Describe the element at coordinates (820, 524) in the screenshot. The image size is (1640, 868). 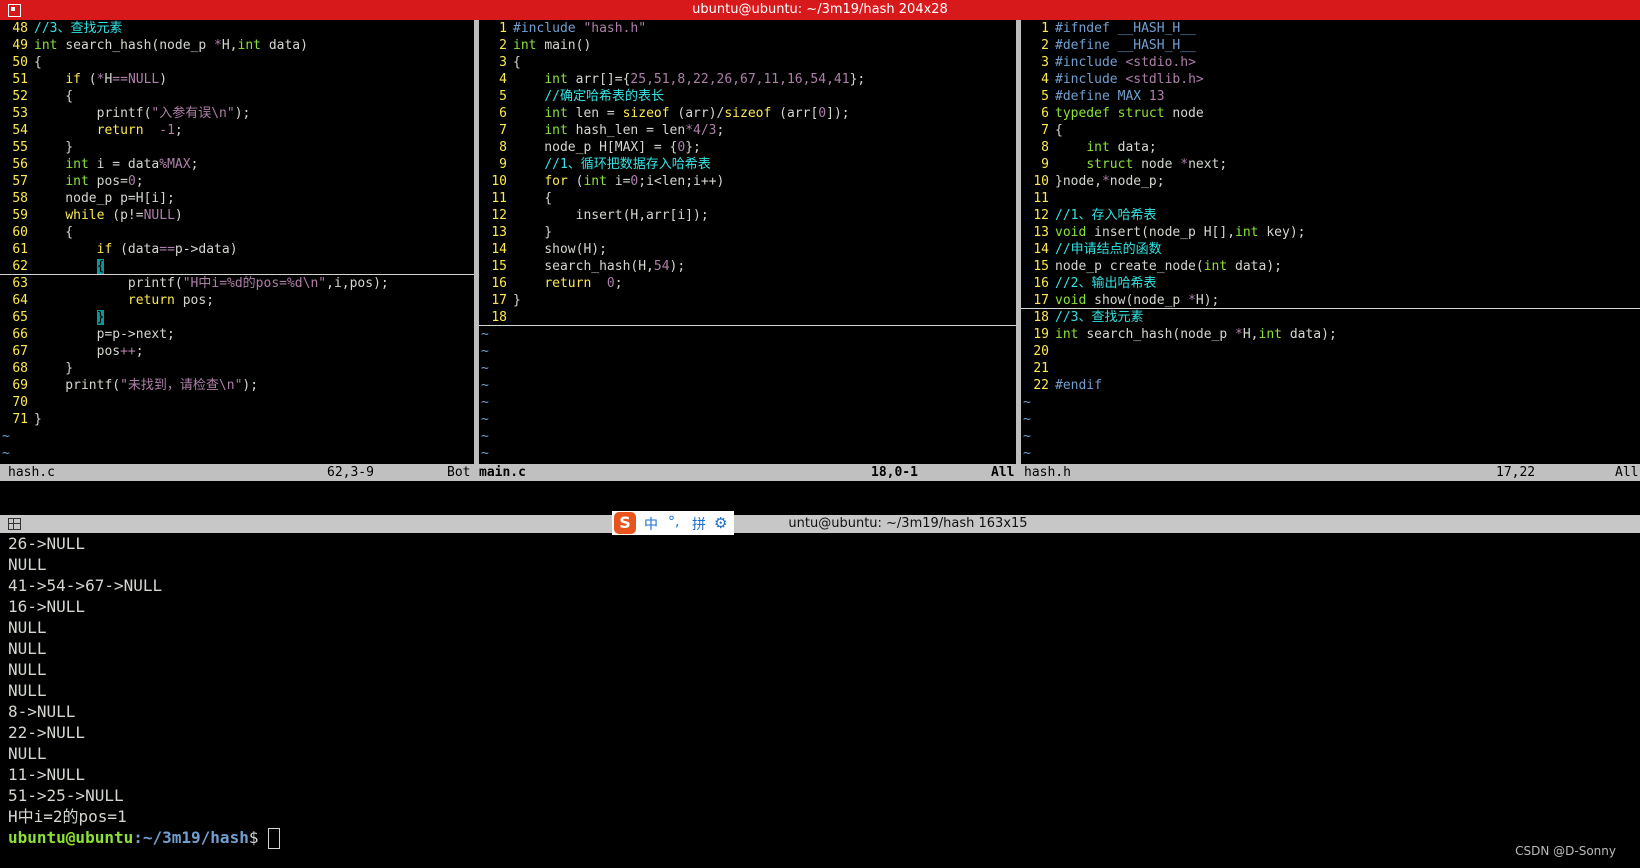
I see `terminal-titlebar: untu@ubuntu: ~/3m19/hash 163x15` at that location.